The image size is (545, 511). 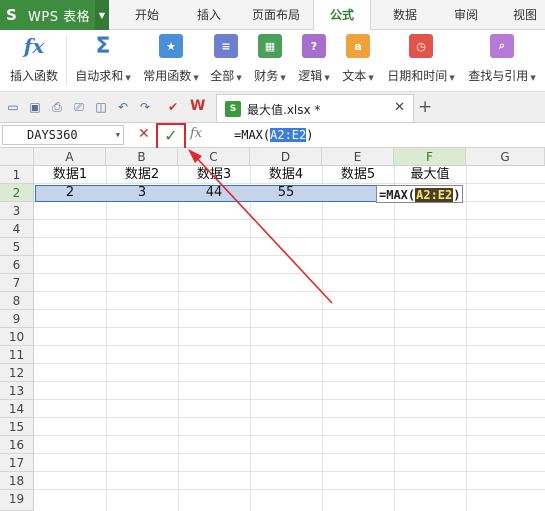 I want to click on quick-access-bar: ▭ ▣ ⎙ ⎚ ◫ ↶ ↷ ✔ W S 最大值.xlsx * ✕ +, so click(x=272, y=107).